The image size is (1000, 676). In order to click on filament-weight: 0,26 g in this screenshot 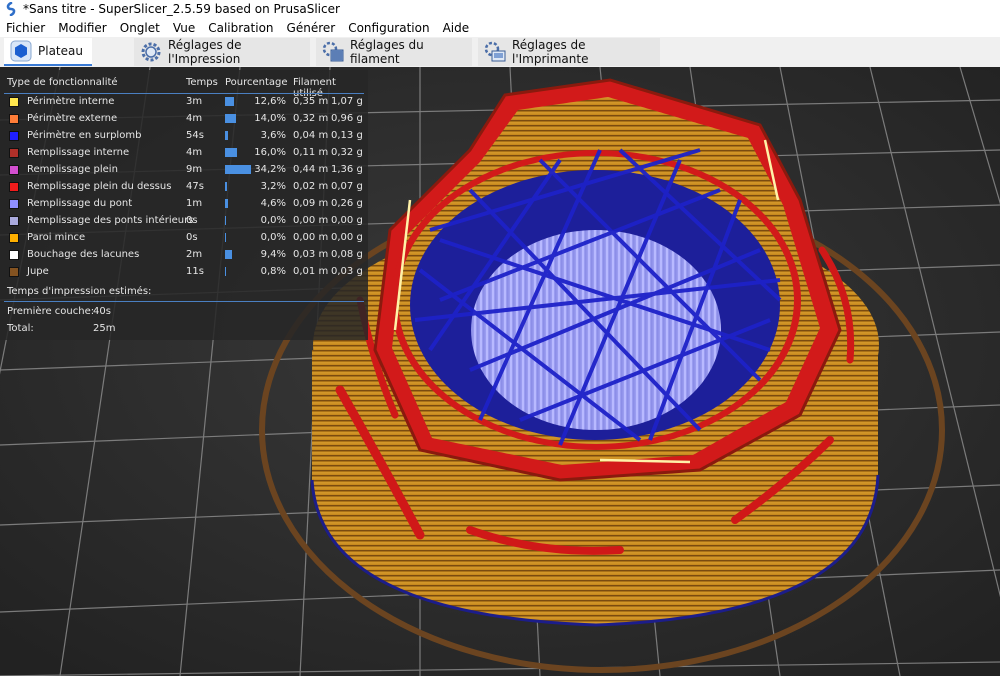, I will do `click(347, 203)`.